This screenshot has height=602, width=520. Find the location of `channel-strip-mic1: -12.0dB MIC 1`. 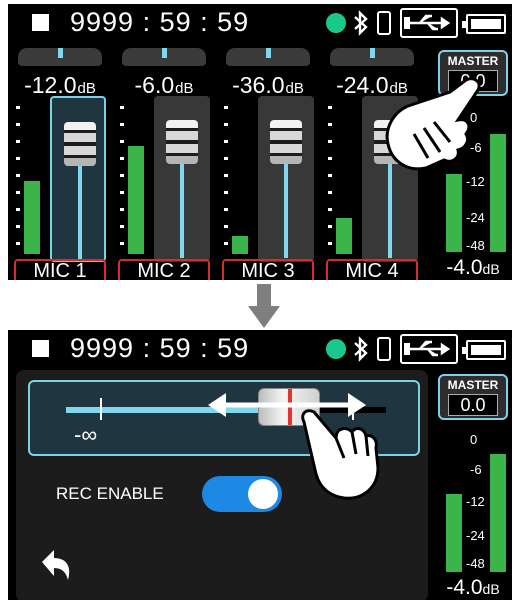

channel-strip-mic1: -12.0dB MIC 1 is located at coordinates (60, 162).